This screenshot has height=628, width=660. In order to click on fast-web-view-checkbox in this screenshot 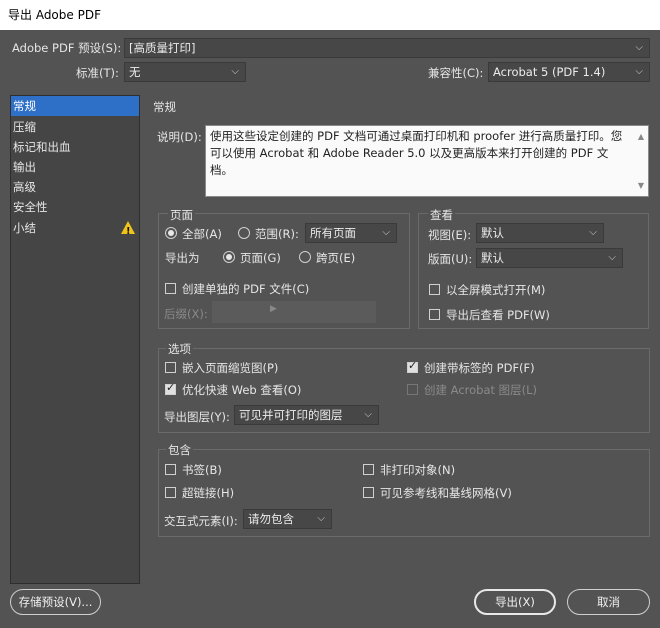, I will do `click(170, 388)`.